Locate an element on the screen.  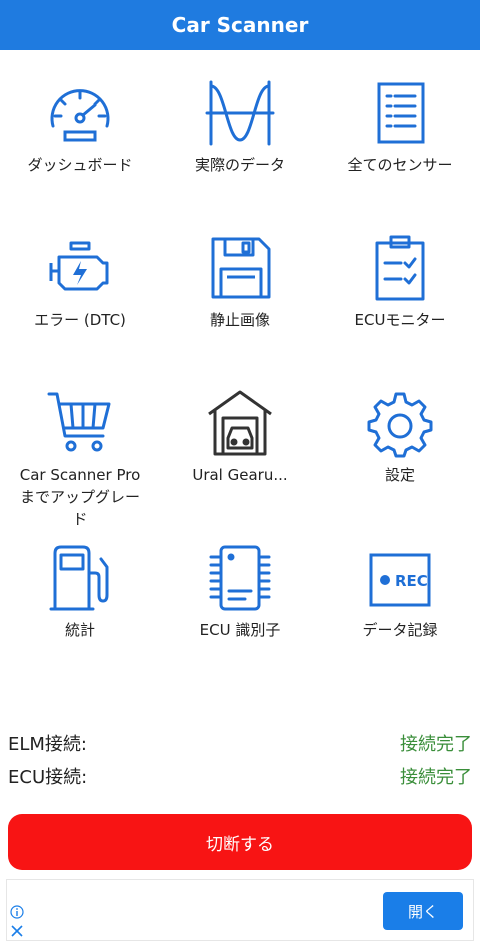
close-icon is located at coordinates (17, 931).